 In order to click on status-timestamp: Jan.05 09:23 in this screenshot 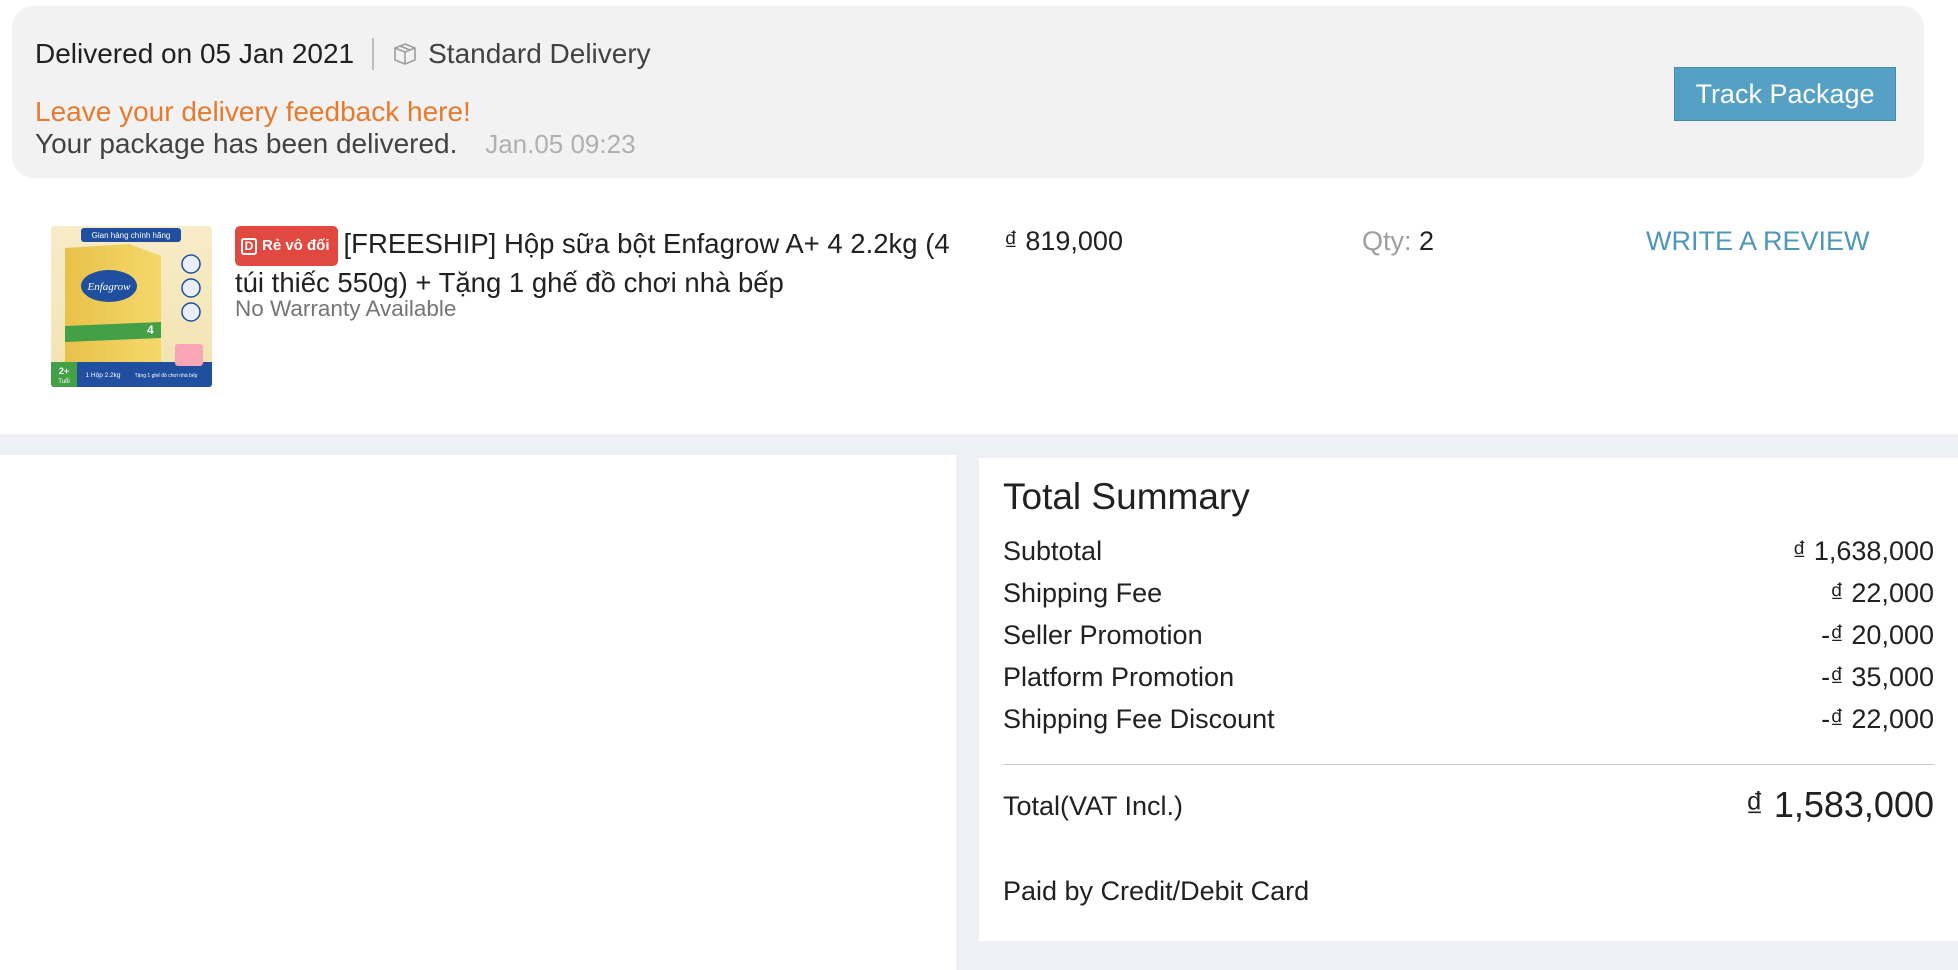, I will do `click(560, 144)`.